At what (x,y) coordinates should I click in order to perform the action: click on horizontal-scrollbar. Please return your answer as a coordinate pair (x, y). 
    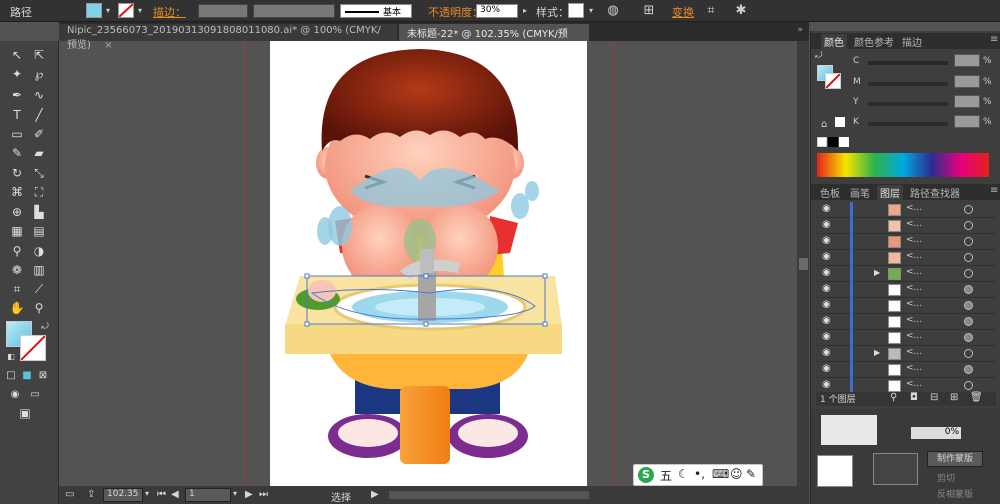
    Looking at the image, I should click on (489, 495).